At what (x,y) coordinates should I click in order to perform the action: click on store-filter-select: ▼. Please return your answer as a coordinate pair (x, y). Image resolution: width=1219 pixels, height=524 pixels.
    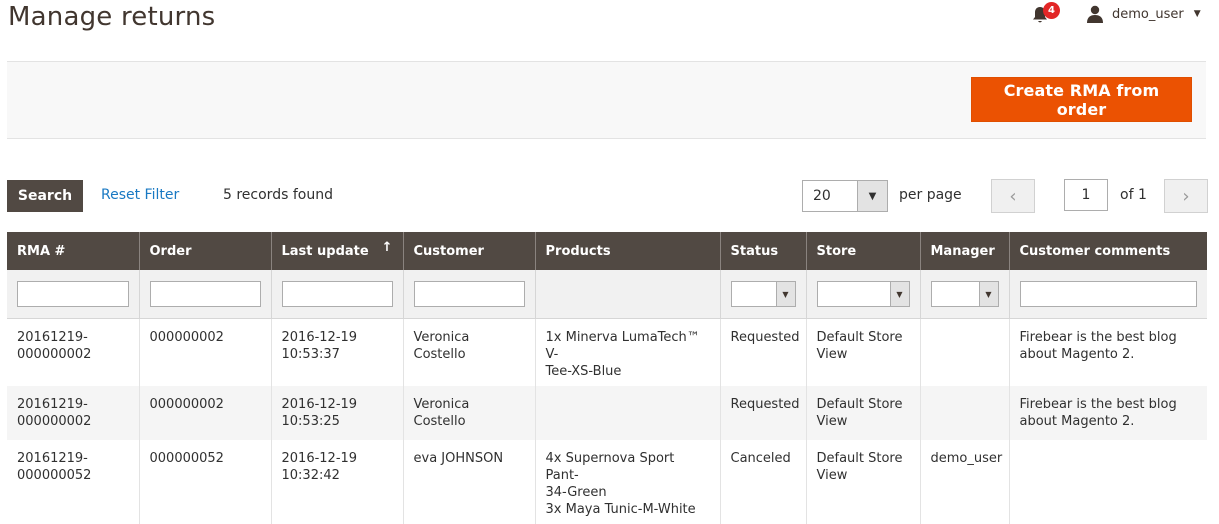
    Looking at the image, I should click on (863, 294).